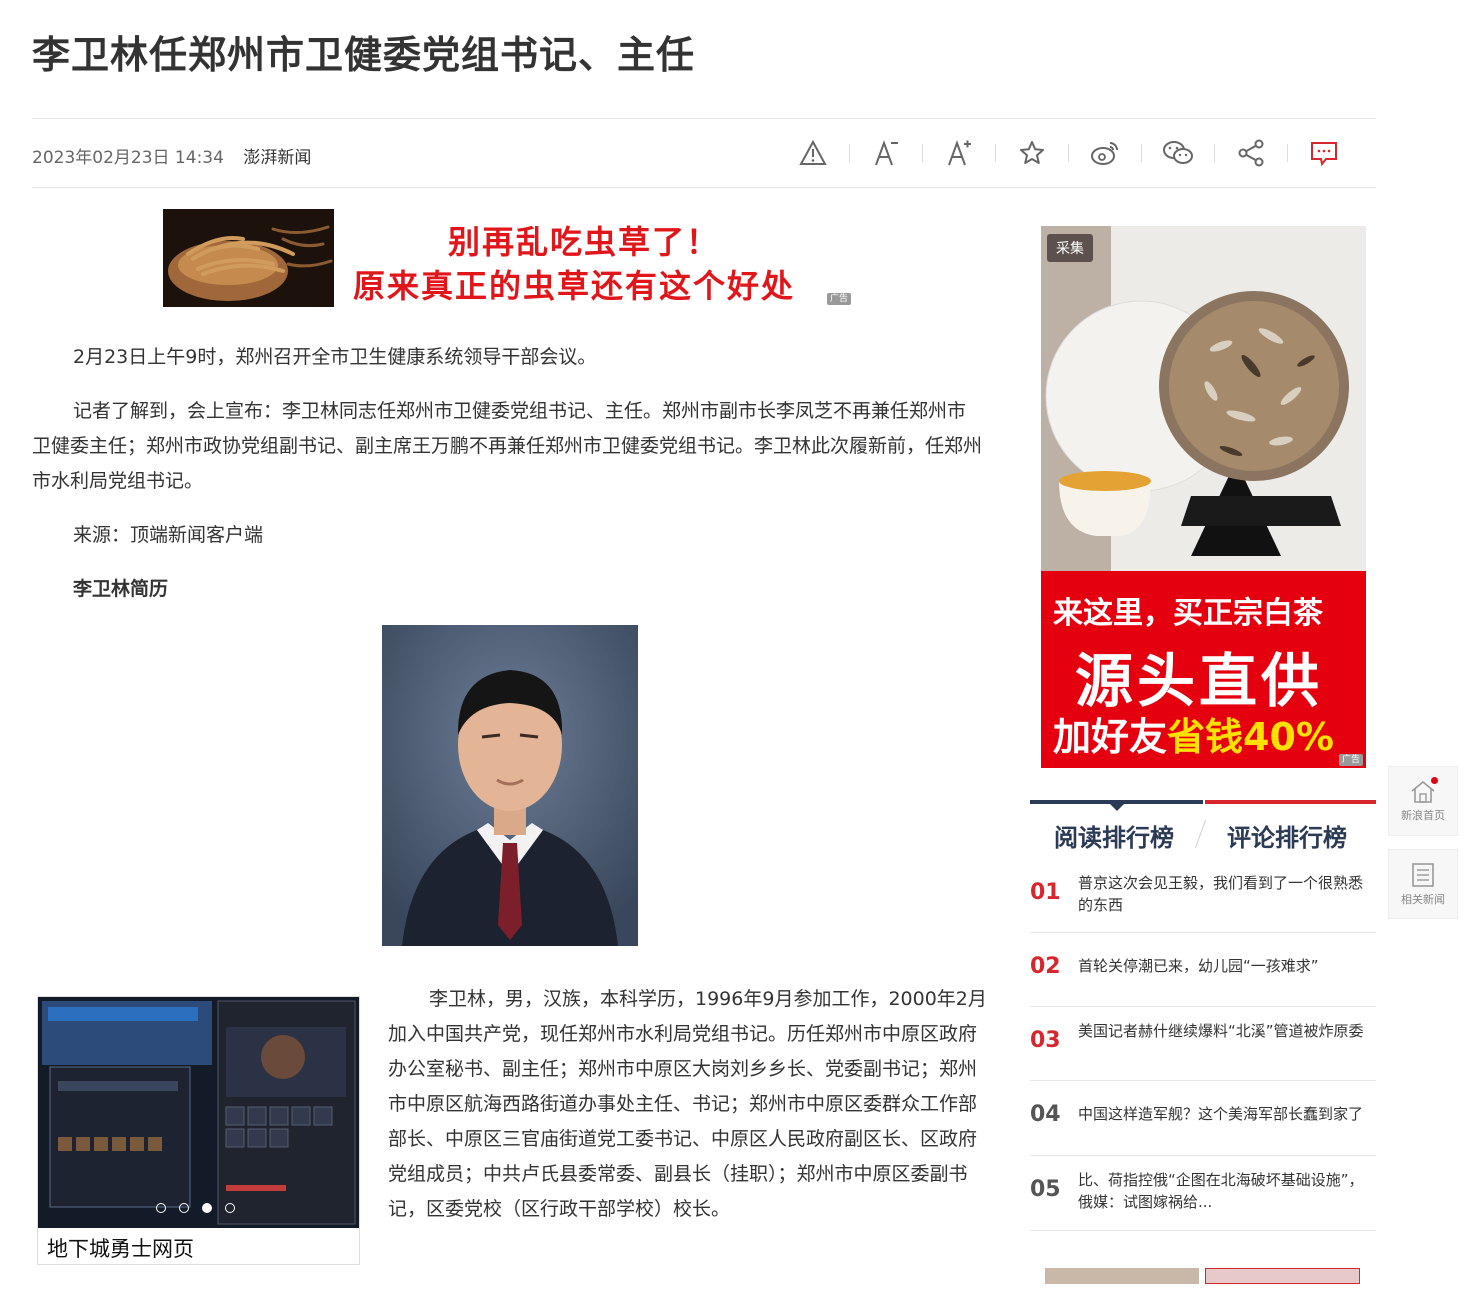  I want to click on bottom-thumbnails, so click(1202, 1276).